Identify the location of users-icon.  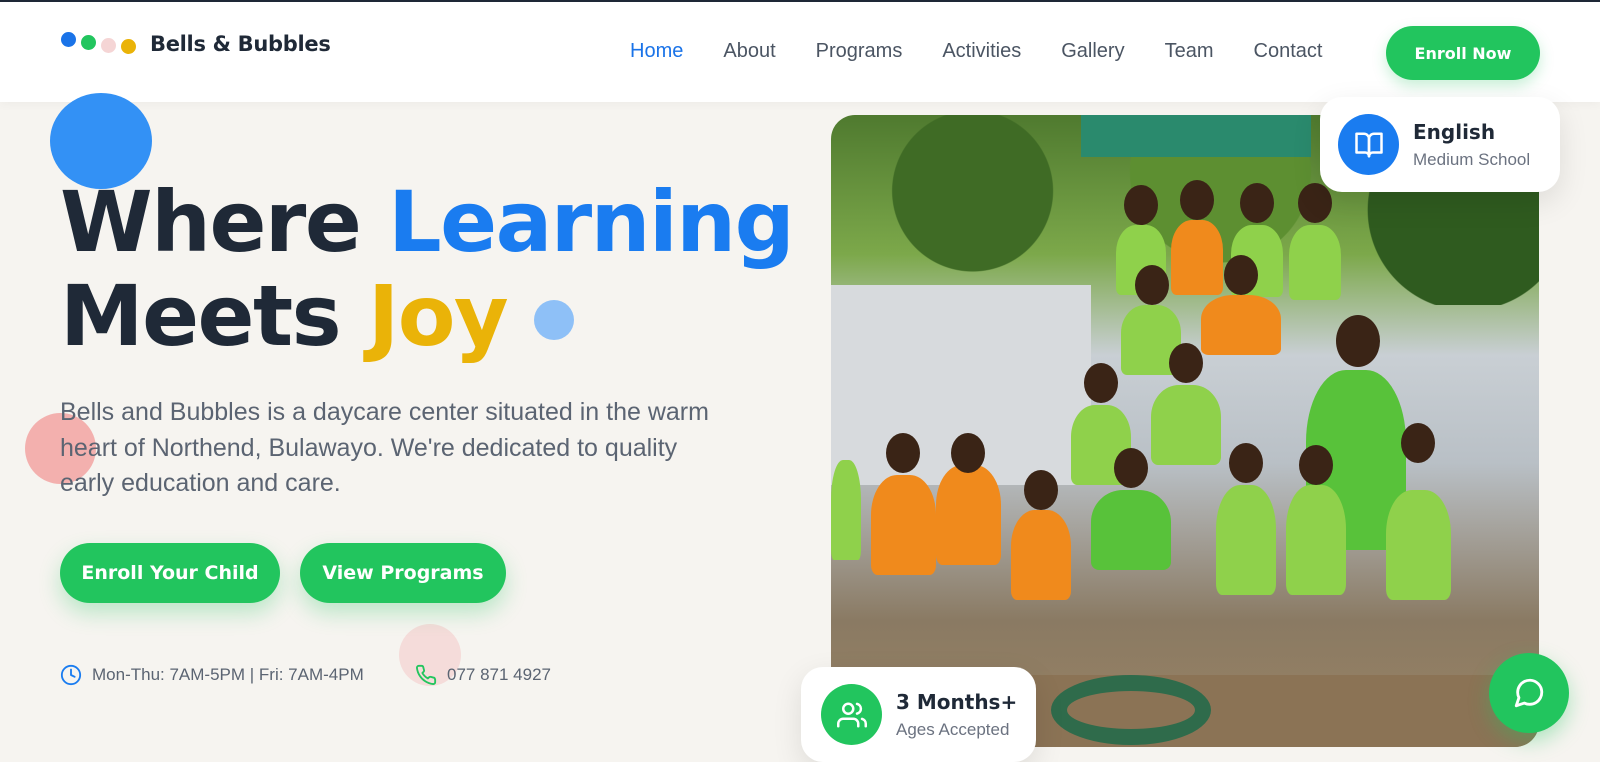
(851, 714).